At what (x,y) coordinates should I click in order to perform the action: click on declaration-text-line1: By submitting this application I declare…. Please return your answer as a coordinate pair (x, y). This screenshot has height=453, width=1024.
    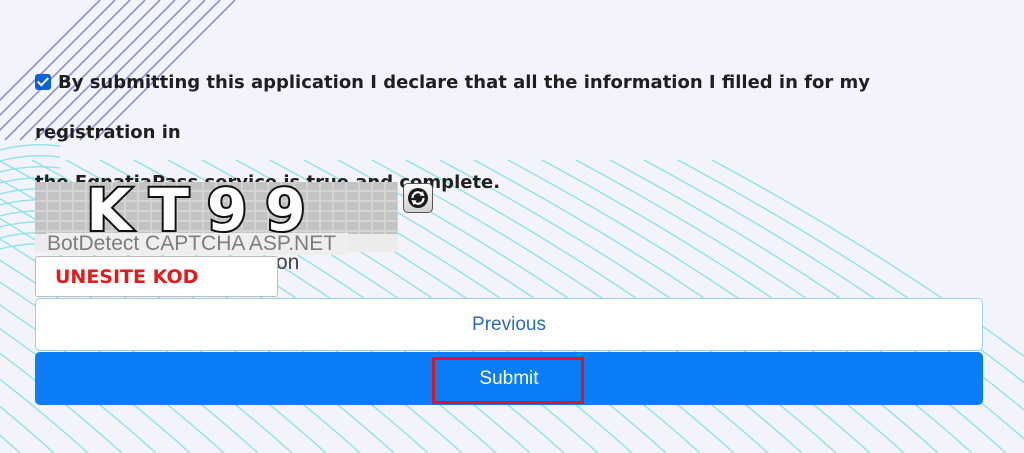
    Looking at the image, I should click on (453, 107).